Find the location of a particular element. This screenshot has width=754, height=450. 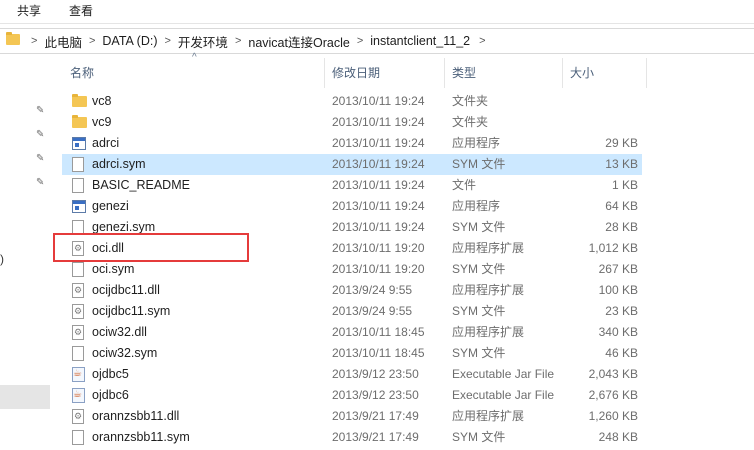

file-row: ociw32.sym 2013/10/11 18:45 SYM 文件 46 KB is located at coordinates (352, 353).